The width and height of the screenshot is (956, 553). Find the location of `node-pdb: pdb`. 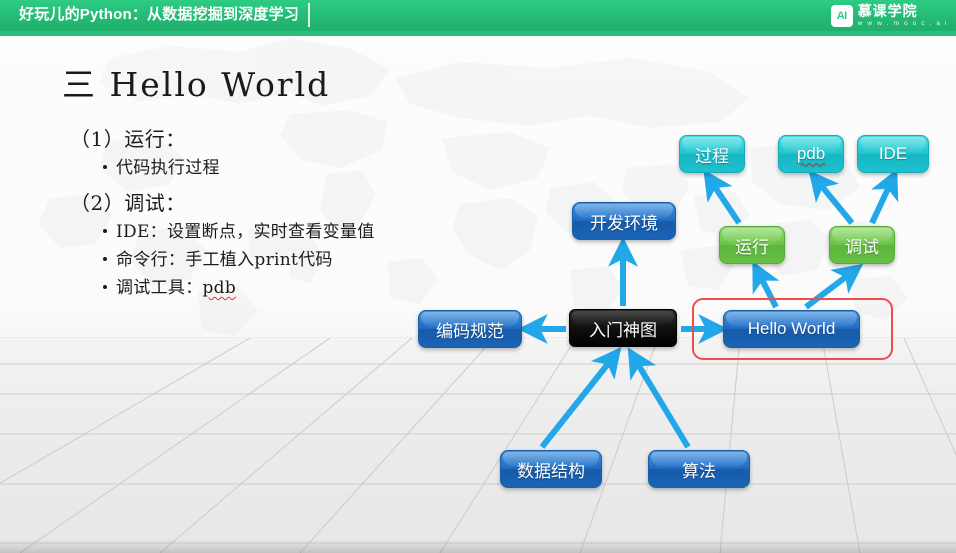

node-pdb: pdb is located at coordinates (811, 154).